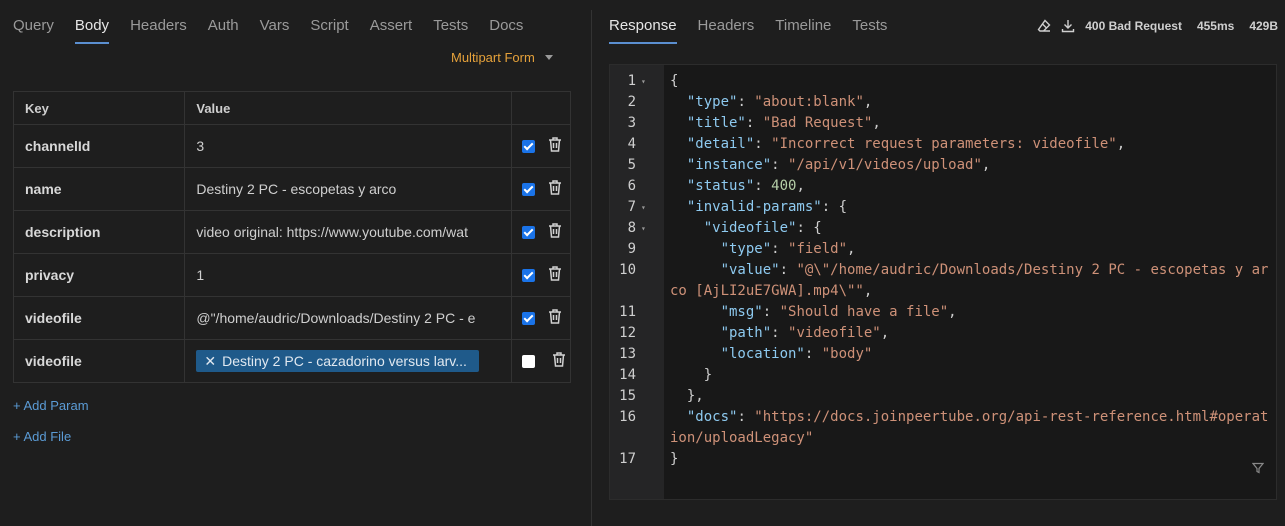 This screenshot has width=1285, height=526. What do you see at coordinates (541, 275) in the screenshot?
I see `param-actions` at bounding box center [541, 275].